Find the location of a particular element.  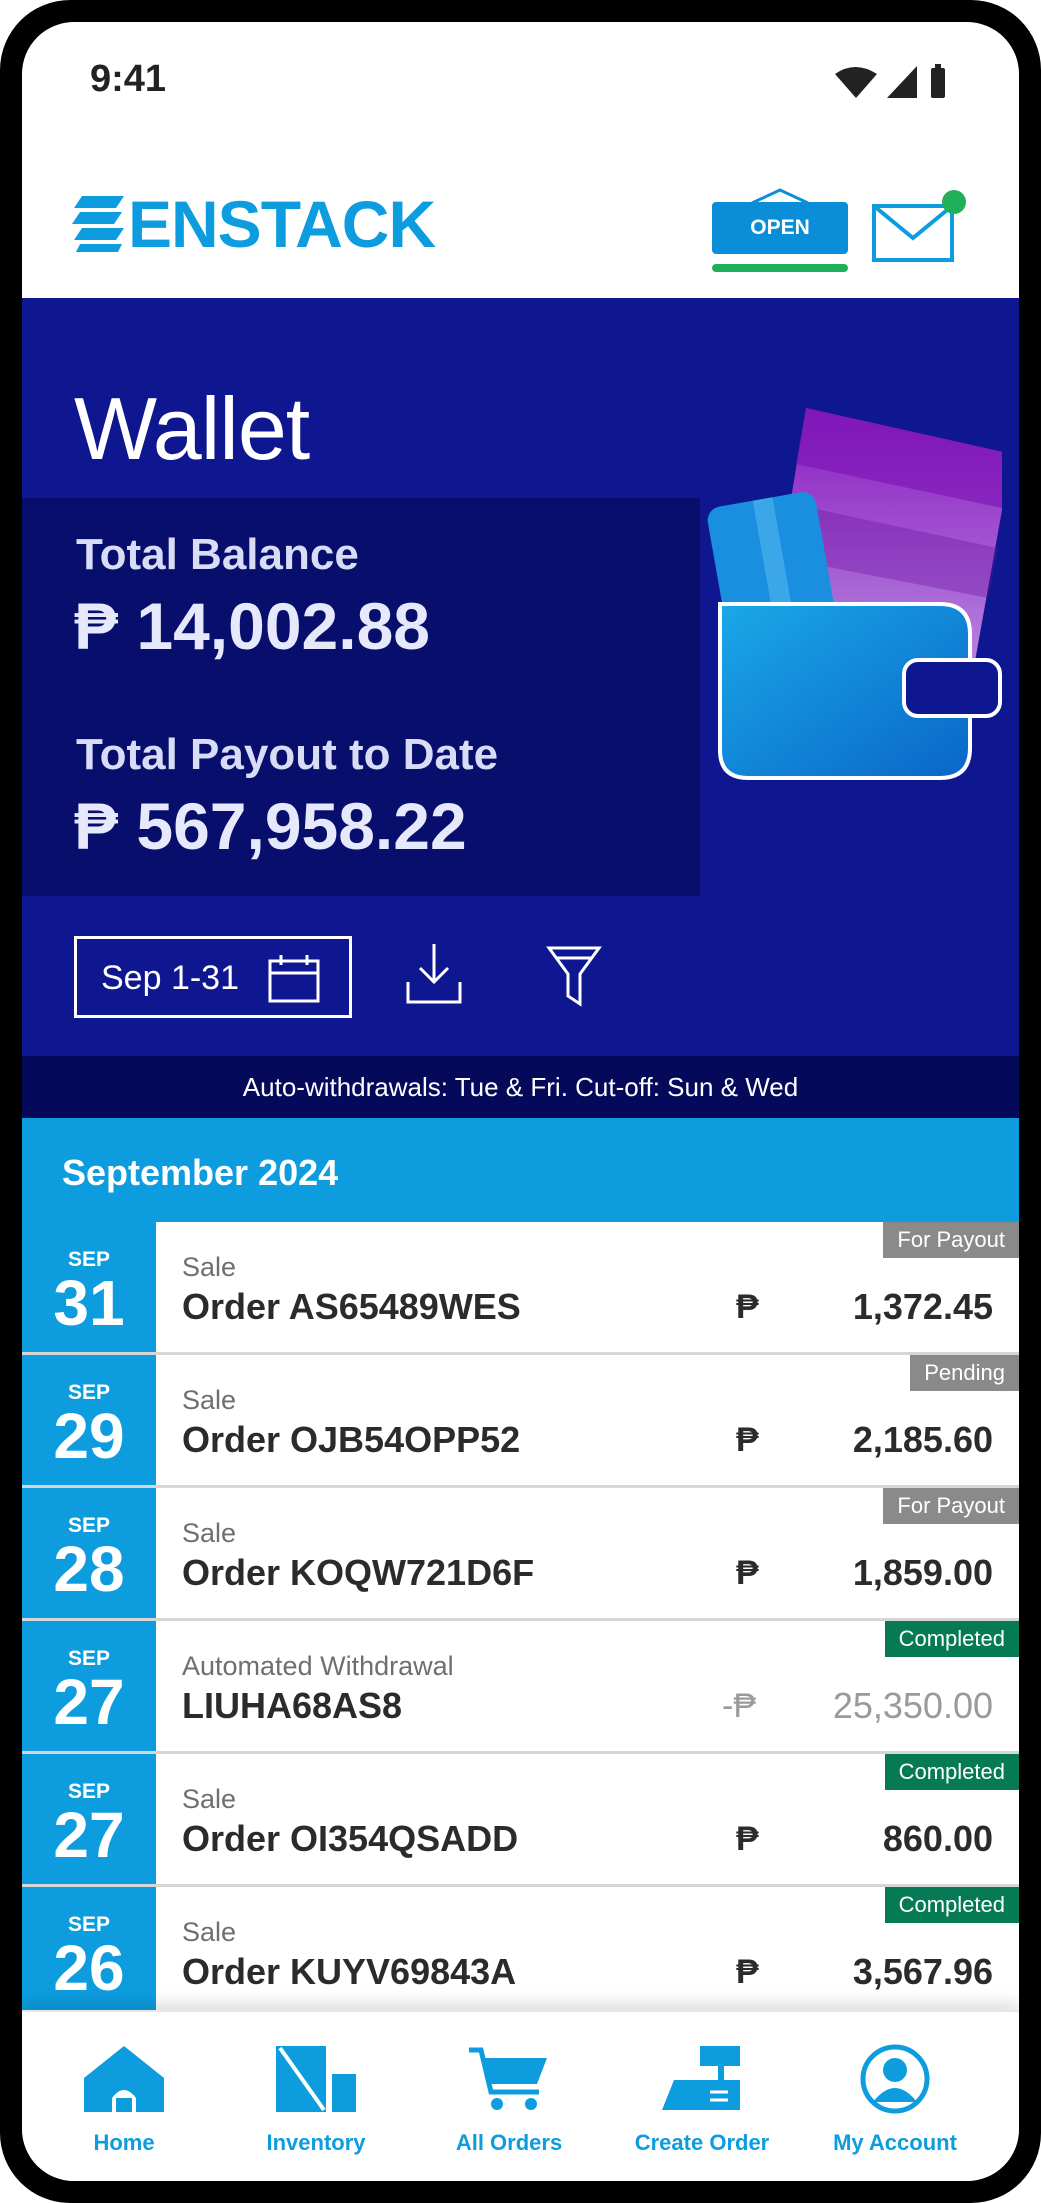

nav-home: Home is located at coordinates (124, 2092).